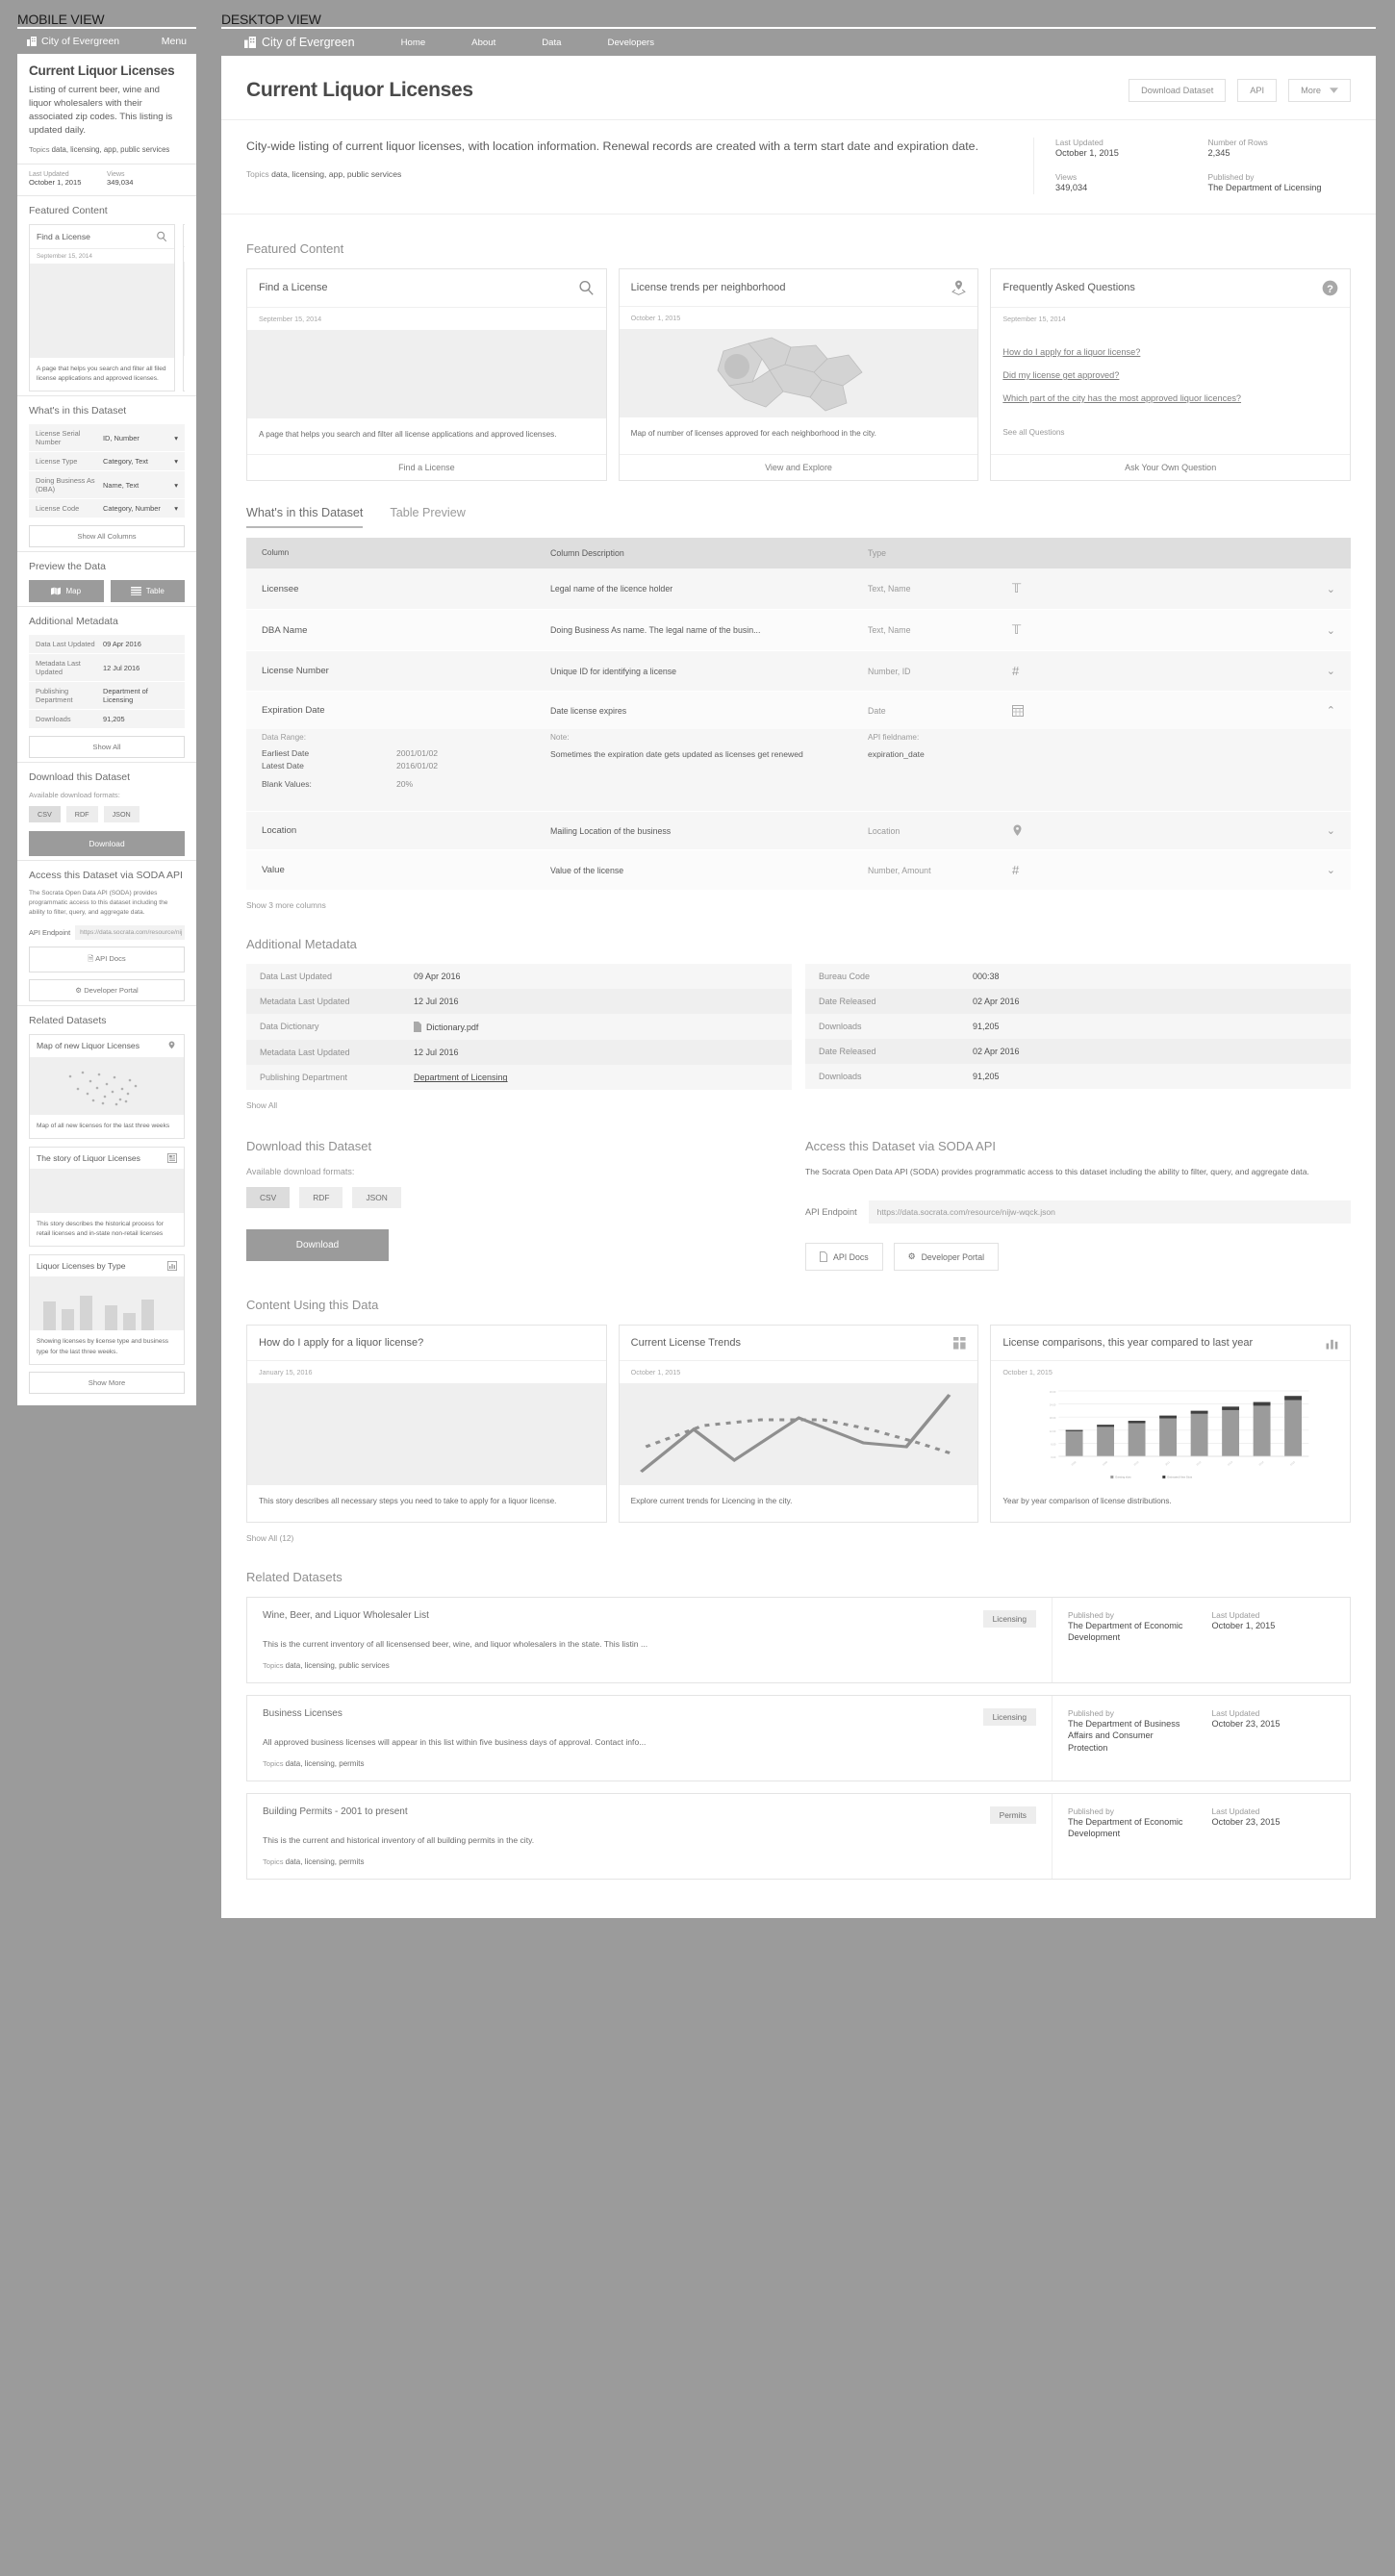 Image resolution: width=1395 pixels, height=2576 pixels. What do you see at coordinates (483, 43) in the screenshot?
I see `nav-item-about: About` at bounding box center [483, 43].